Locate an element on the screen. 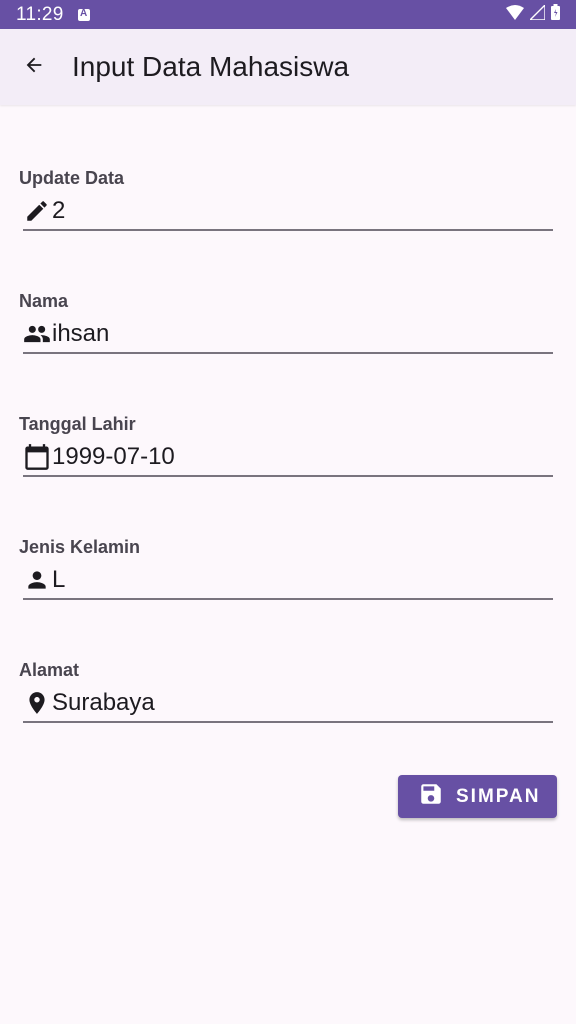 This screenshot has width=576, height=1024. calendar-icon is located at coordinates (37, 457).